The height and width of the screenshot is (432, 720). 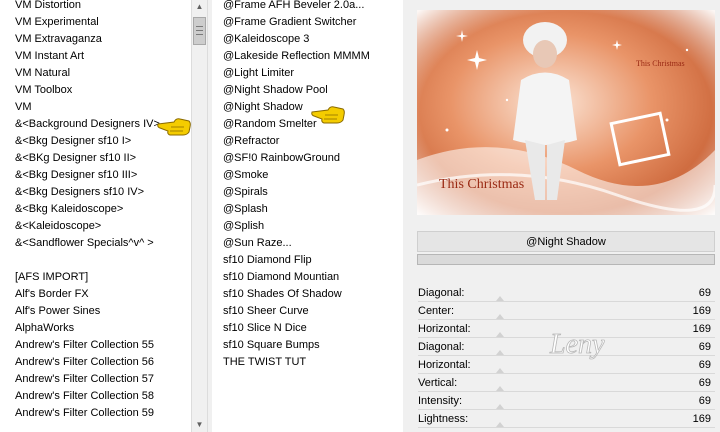 What do you see at coordinates (84, 396) in the screenshot?
I see `category-item: Andrew's Filter Collection 58` at bounding box center [84, 396].